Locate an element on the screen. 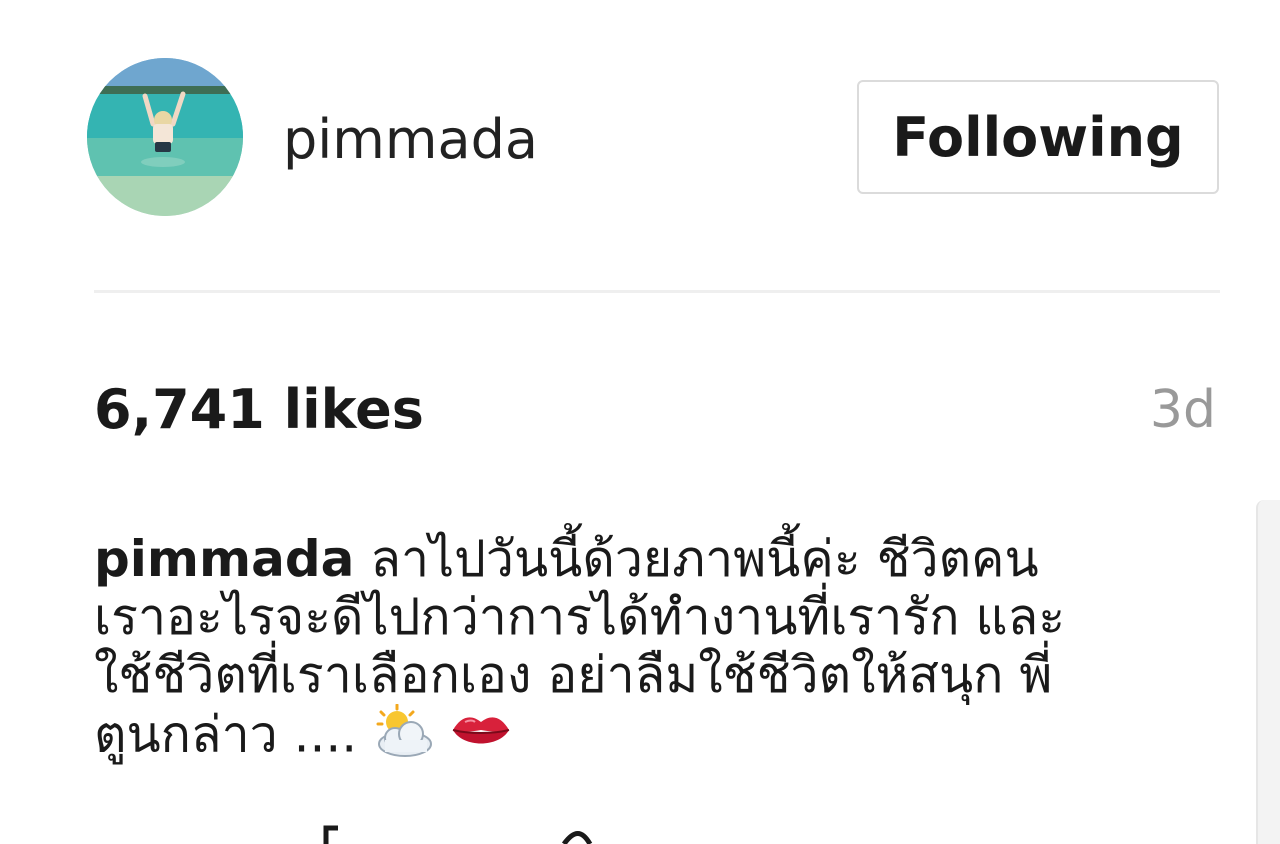  avatar is located at coordinates (165, 137).